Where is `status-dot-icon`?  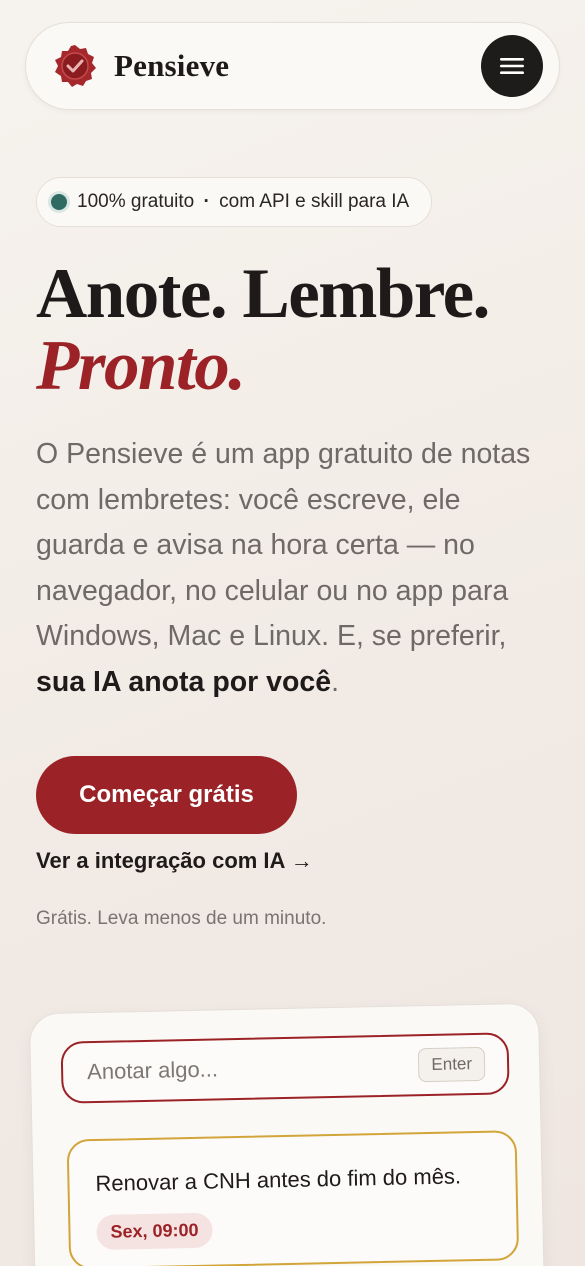 status-dot-icon is located at coordinates (59, 202).